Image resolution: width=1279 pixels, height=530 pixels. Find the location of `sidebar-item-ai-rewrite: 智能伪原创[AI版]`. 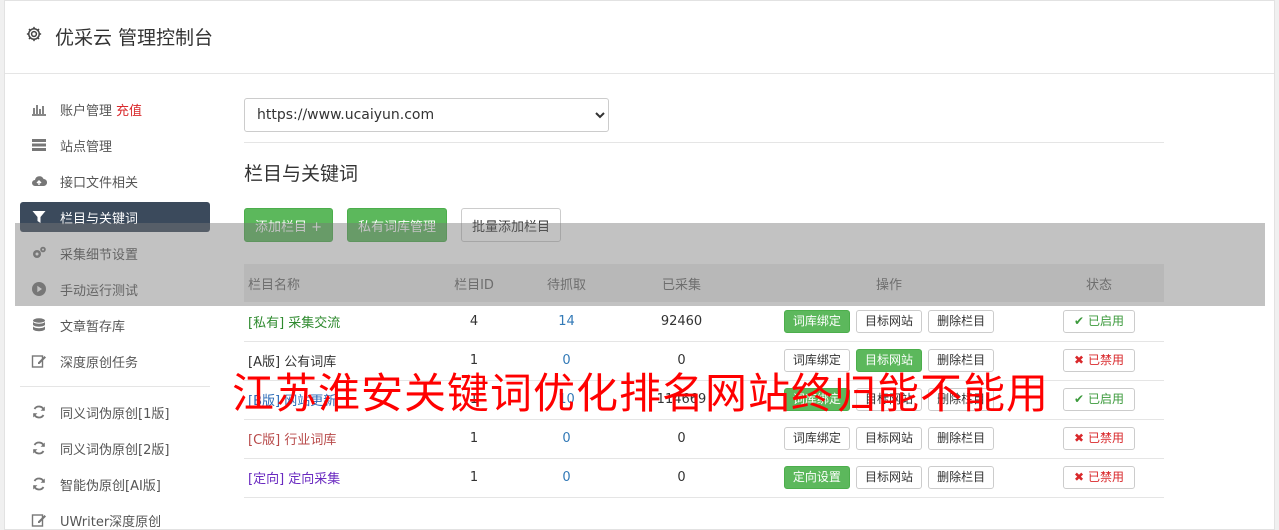

sidebar-item-ai-rewrite: 智能伪原创[AI版] is located at coordinates (115, 484).